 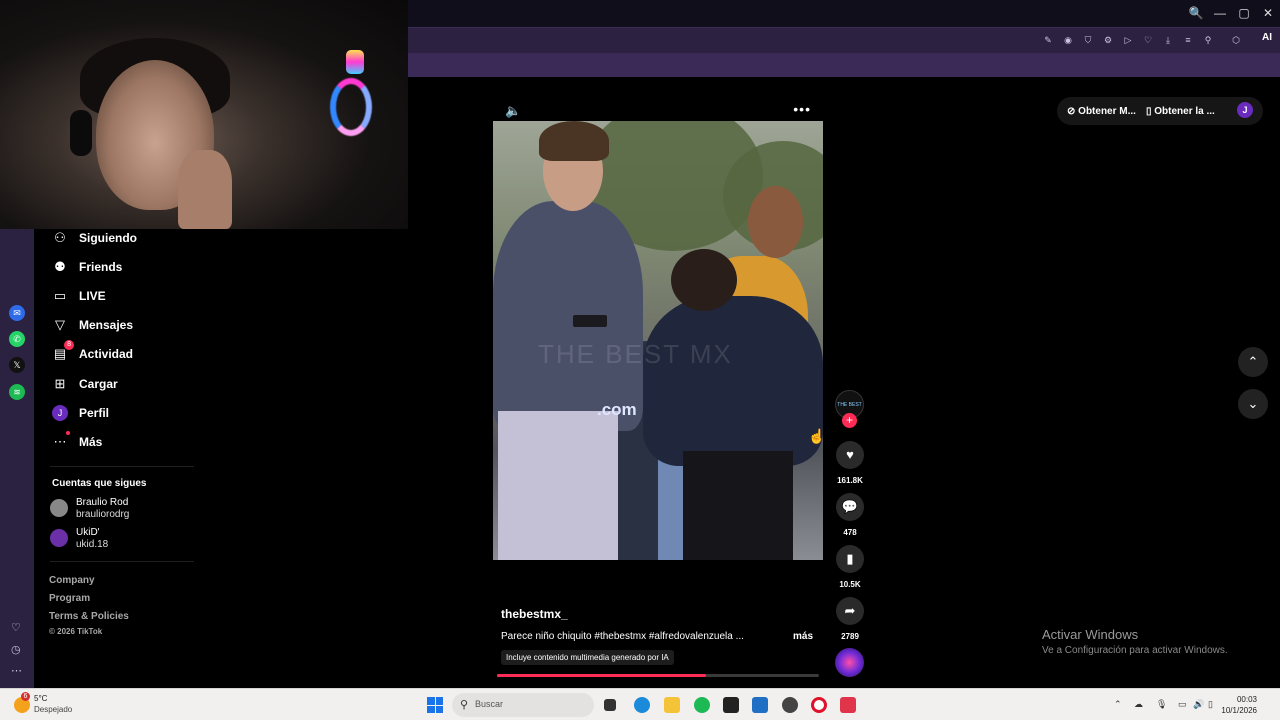 What do you see at coordinates (16, 649) in the screenshot?
I see `history-icon: ◷` at bounding box center [16, 649].